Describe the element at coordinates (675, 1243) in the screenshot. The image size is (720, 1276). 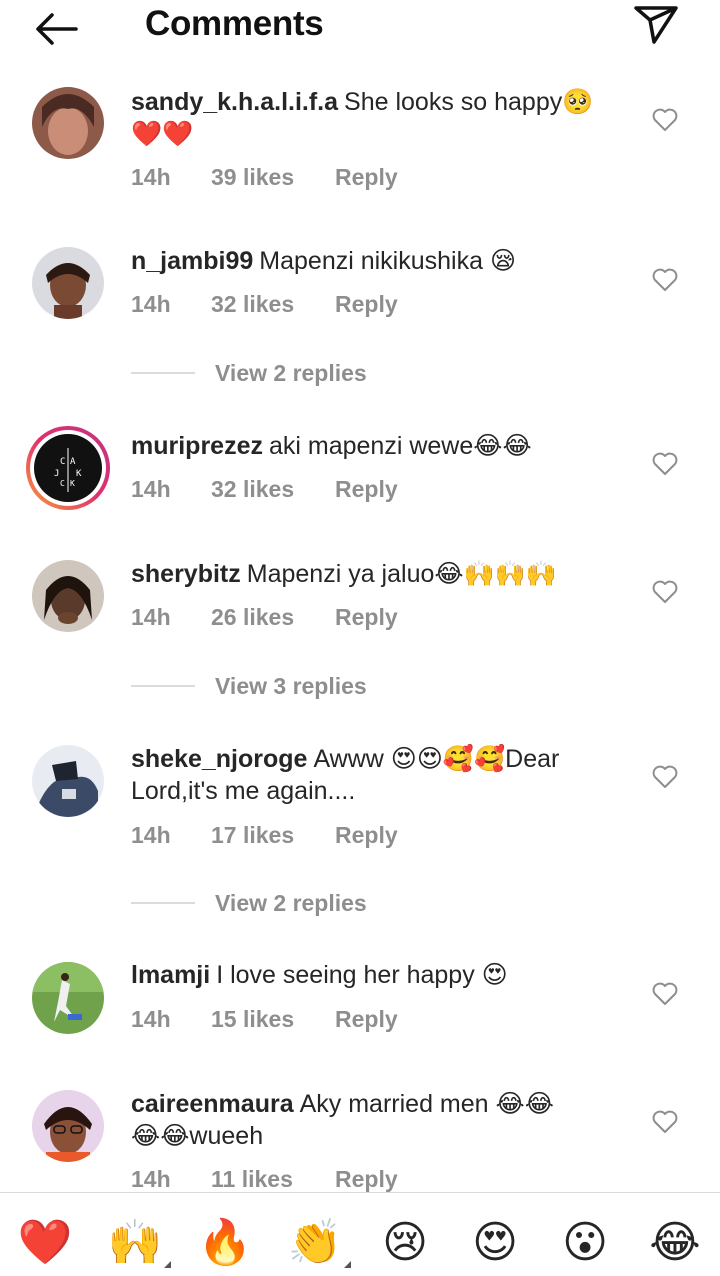
I see `laughing-emoji-button: 😂` at that location.